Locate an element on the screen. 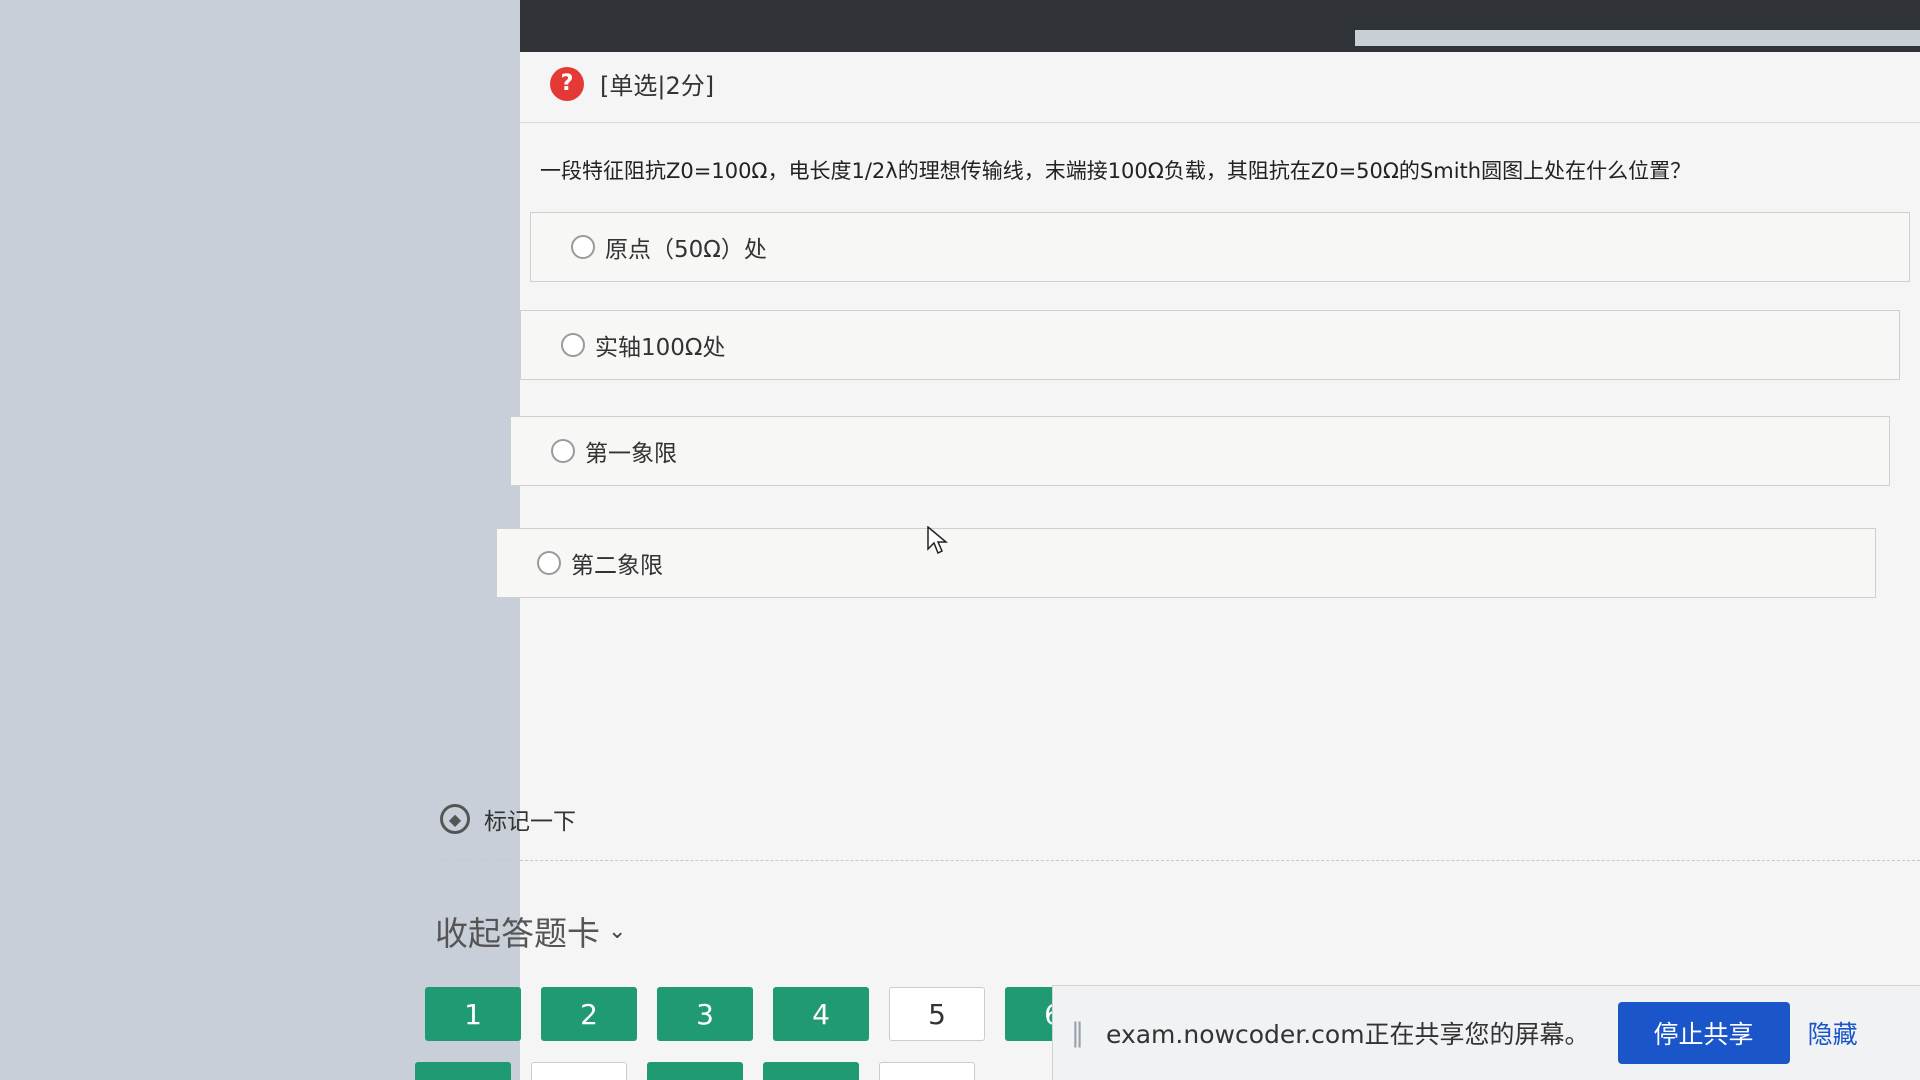 The height and width of the screenshot is (1080, 1920). question-number-1: 1 is located at coordinates (473, 1014).